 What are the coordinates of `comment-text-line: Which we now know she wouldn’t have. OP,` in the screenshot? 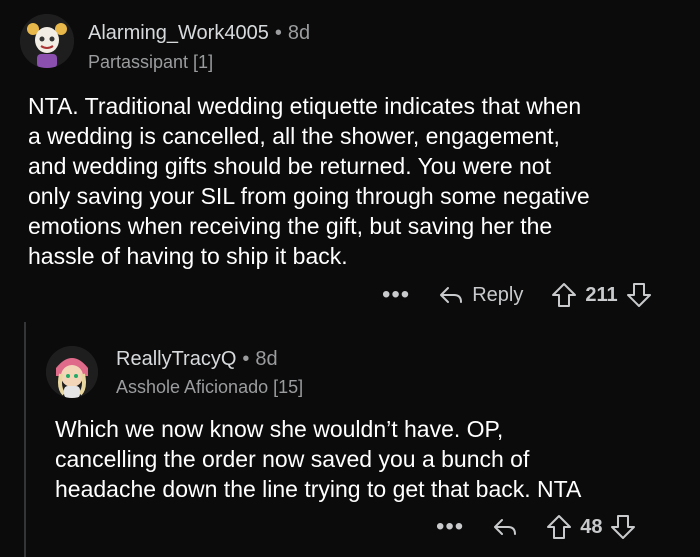 It's located at (279, 429).